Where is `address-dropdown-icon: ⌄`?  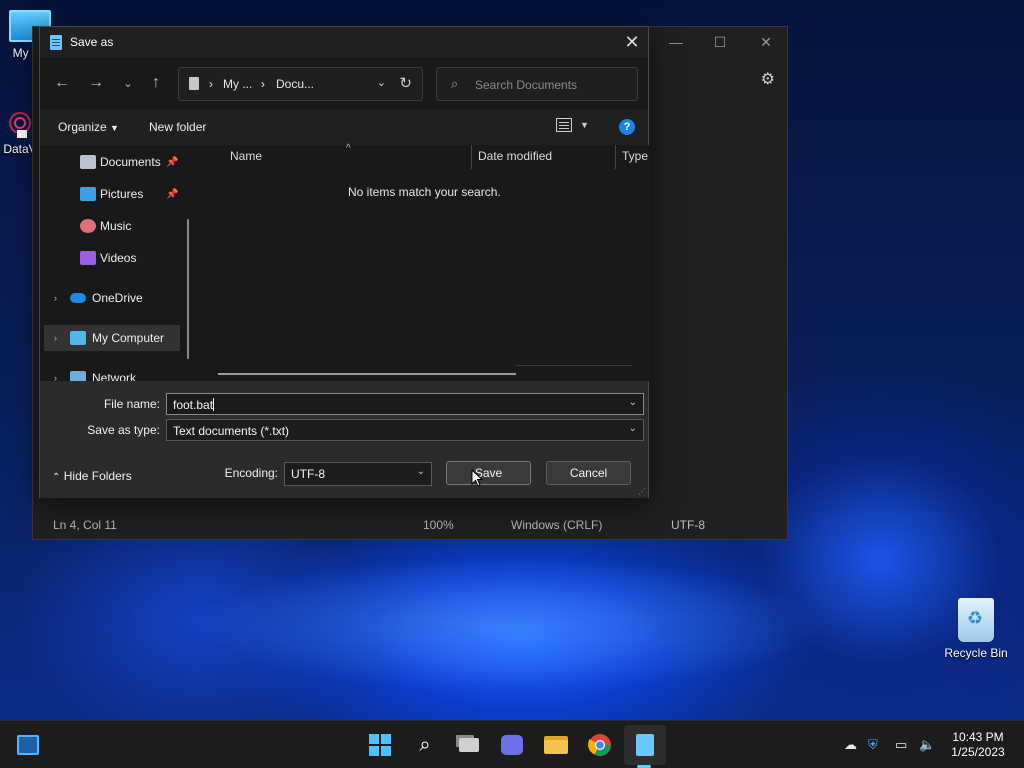 address-dropdown-icon: ⌄ is located at coordinates (381, 82).